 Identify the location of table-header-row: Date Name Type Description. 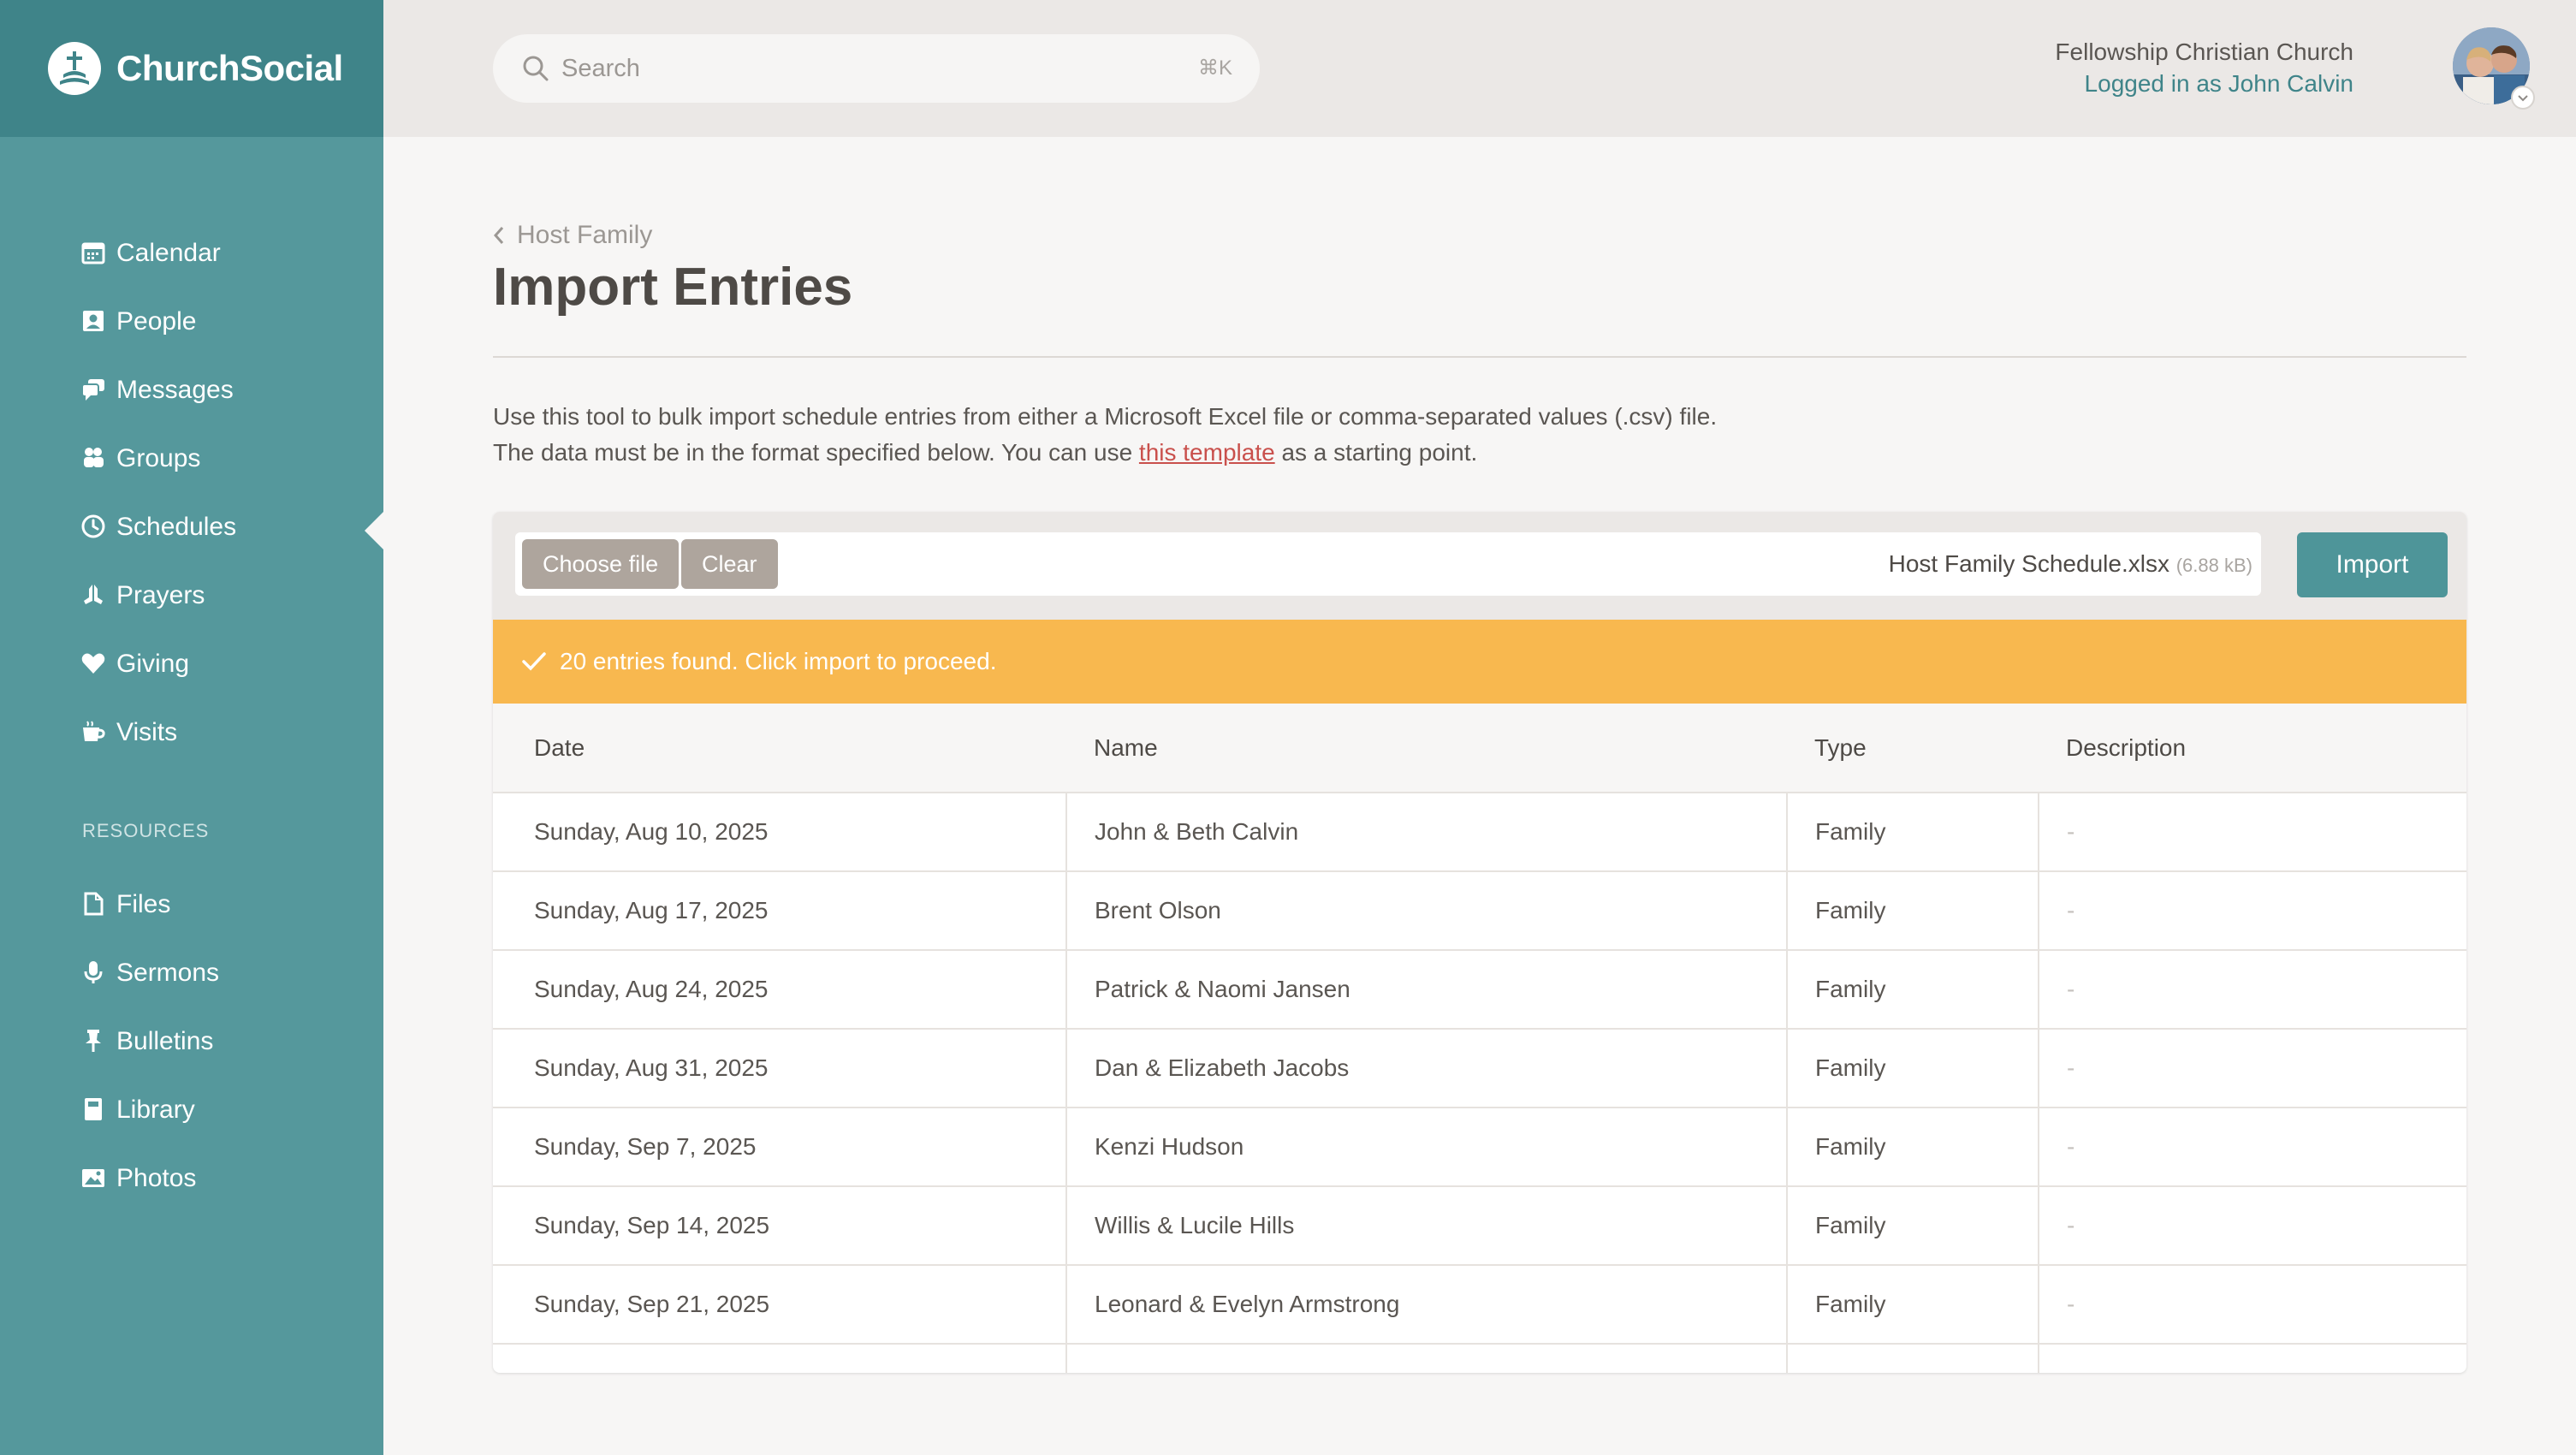
(1479, 748).